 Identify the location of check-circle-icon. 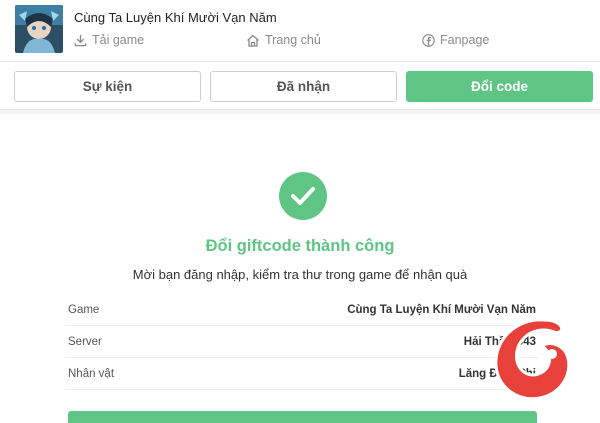
(303, 196).